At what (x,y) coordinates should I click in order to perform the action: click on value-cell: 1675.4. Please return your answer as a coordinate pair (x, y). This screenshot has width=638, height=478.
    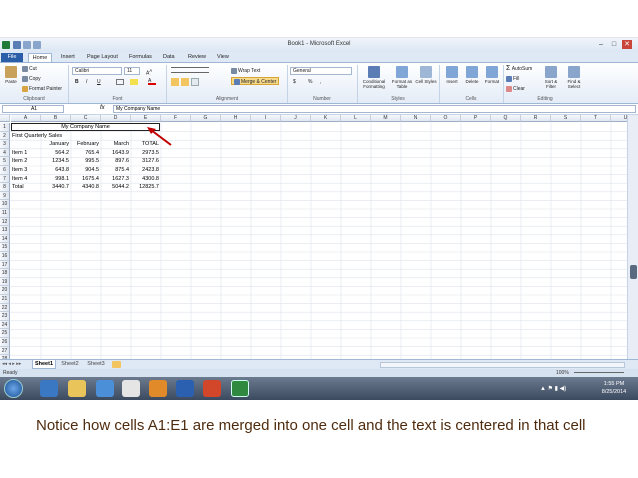
    Looking at the image, I should click on (85, 179).